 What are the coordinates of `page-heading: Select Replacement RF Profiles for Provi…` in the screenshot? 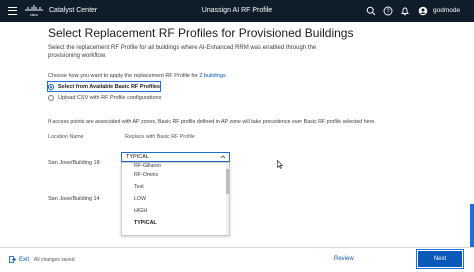 It's located at (201, 33).